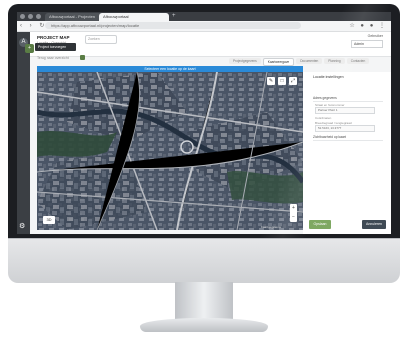 This screenshot has height=344, width=406. Describe the element at coordinates (204, 302) in the screenshot. I see `monitor-stand-neck` at that location.